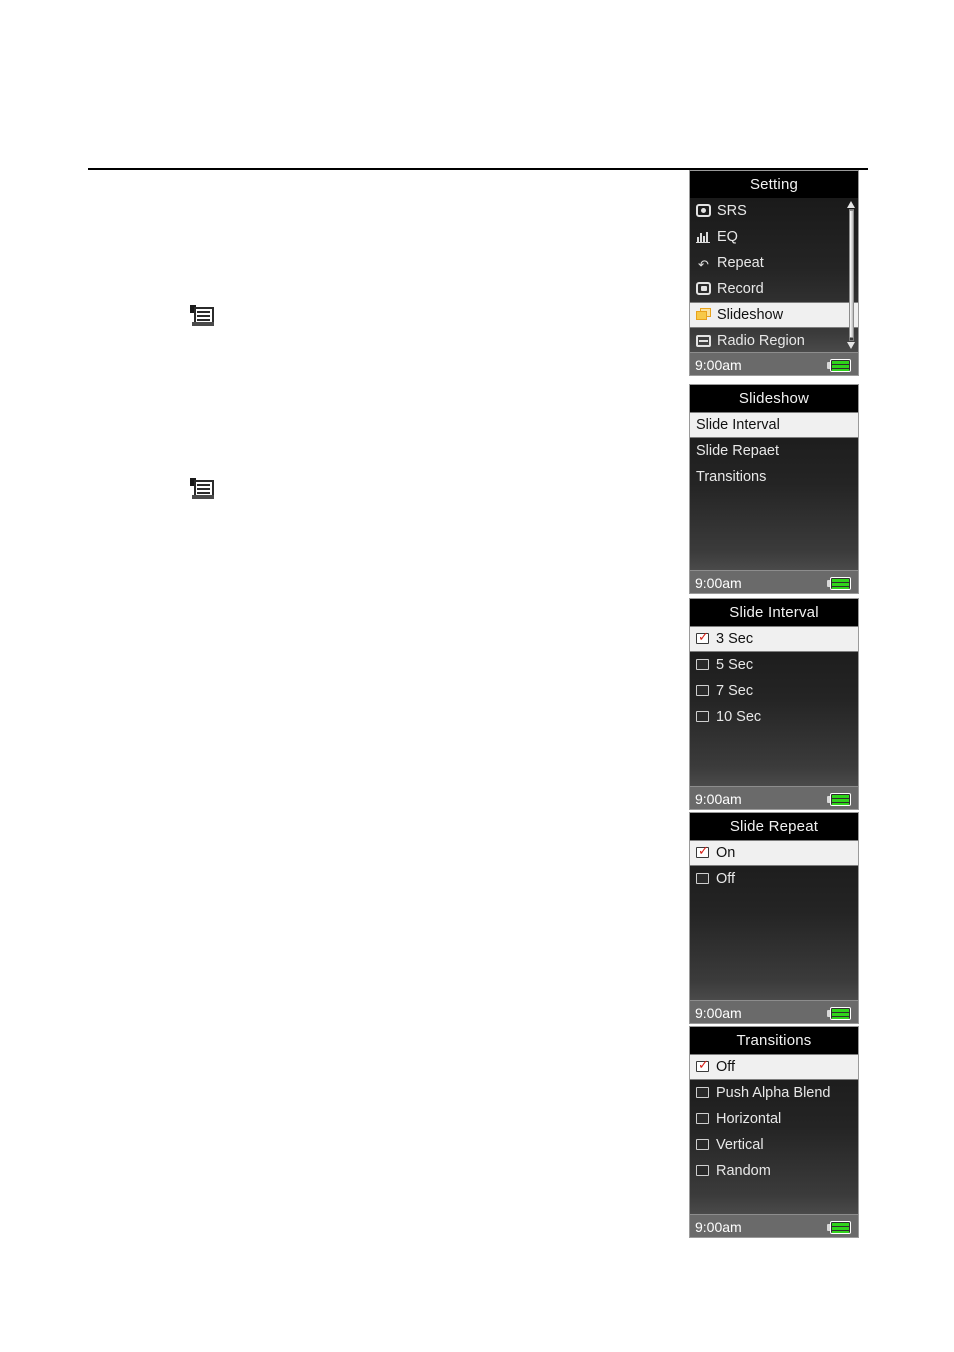 Image resolution: width=954 pixels, height=1352 pixels. Describe the element at coordinates (774, 237) in the screenshot. I see `list-item-eq: EQ` at that location.